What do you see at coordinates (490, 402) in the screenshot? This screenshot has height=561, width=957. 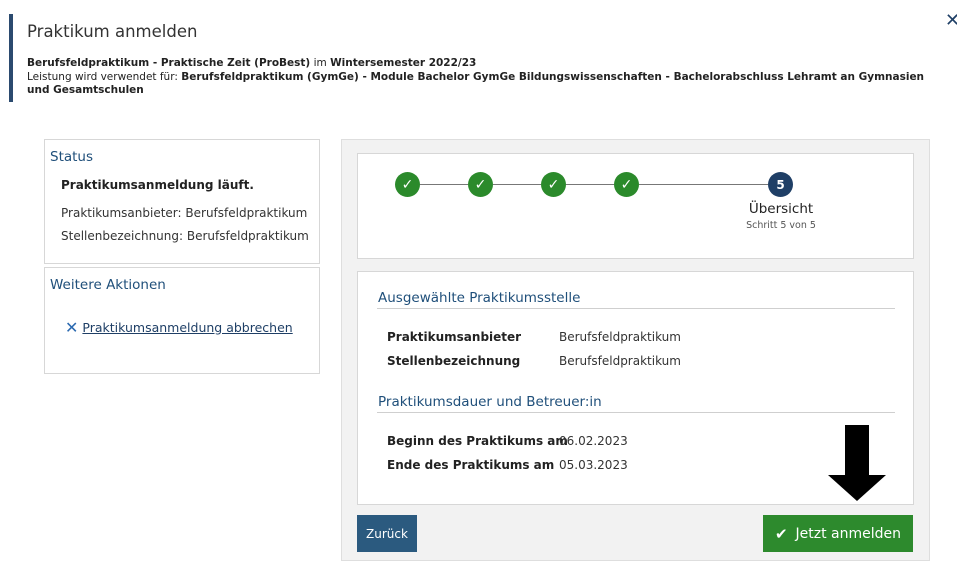 I see `section-duration-heading: Praktikumsdauer und Betreuer:in` at bounding box center [490, 402].